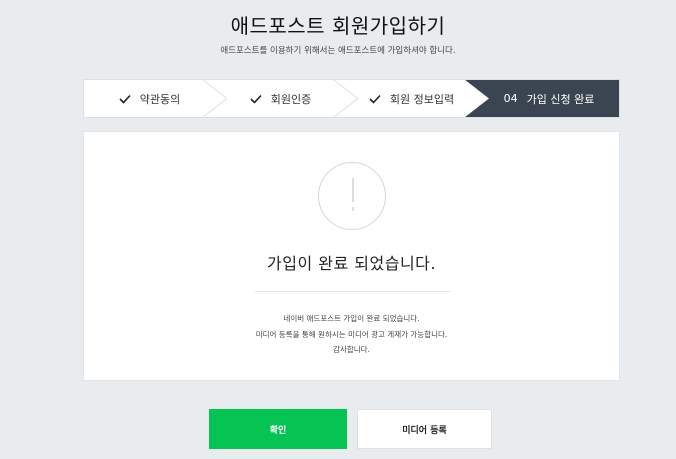 This screenshot has width=676, height=459. Describe the element at coordinates (160, 99) in the screenshot. I see `step-label: 약관동의` at that location.